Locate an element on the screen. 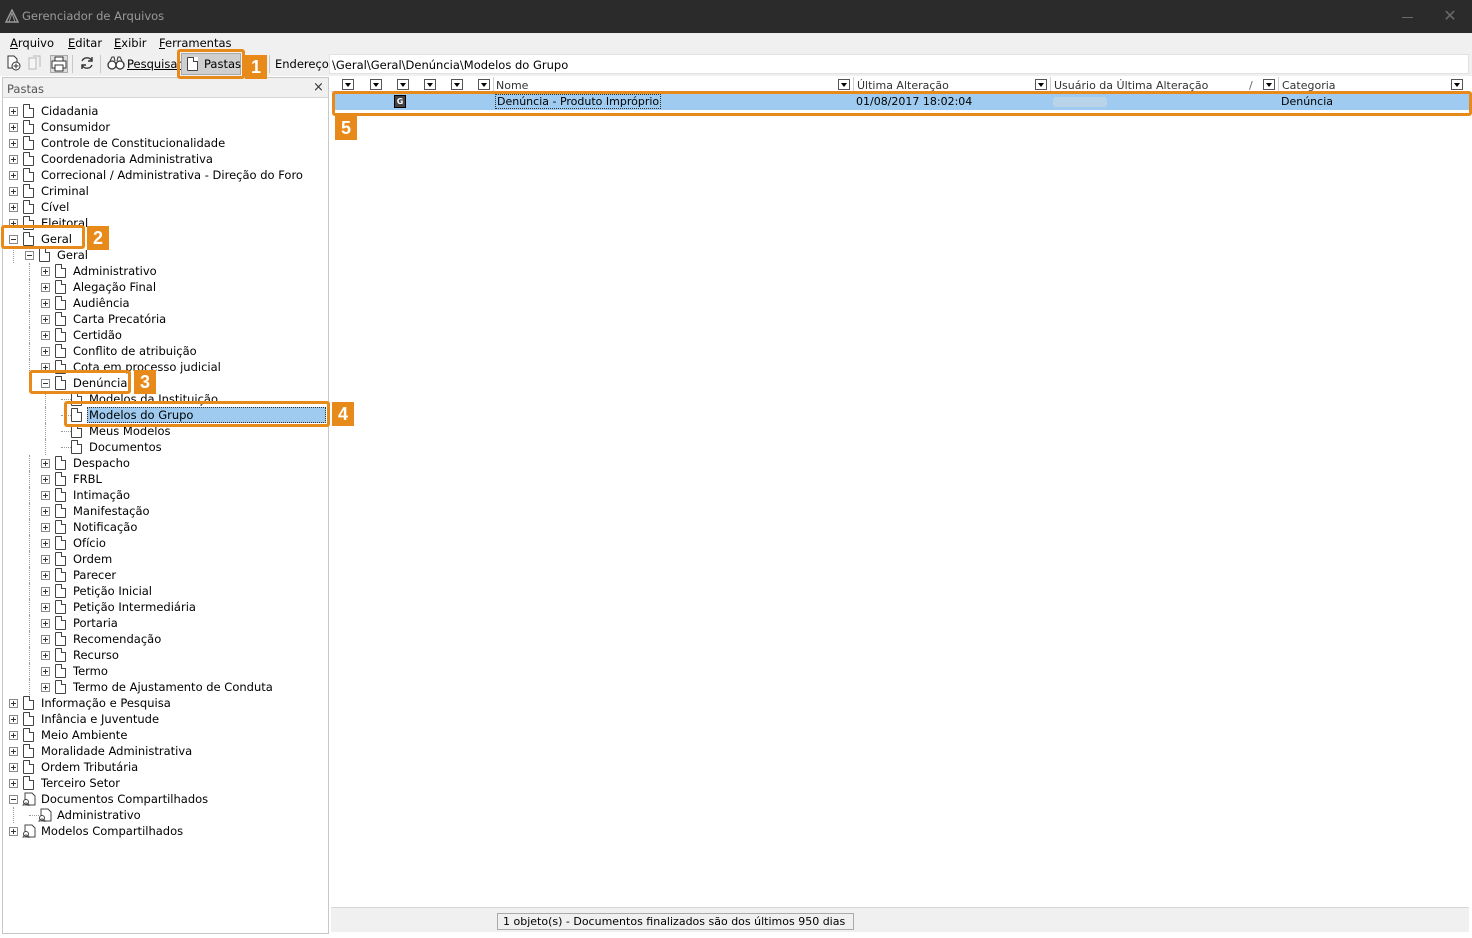  tree-item: Despacho is located at coordinates (165, 463).